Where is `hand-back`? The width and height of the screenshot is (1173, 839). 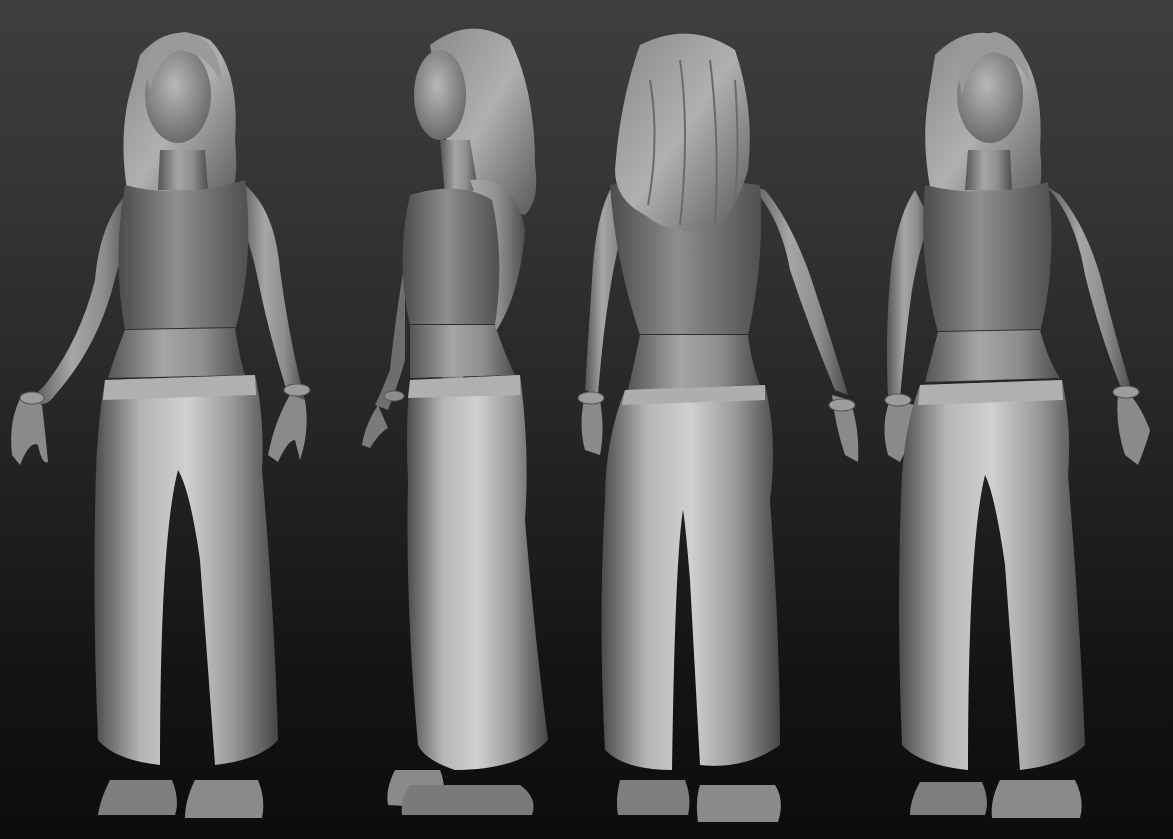
hand-back is located at coordinates (375, 426).